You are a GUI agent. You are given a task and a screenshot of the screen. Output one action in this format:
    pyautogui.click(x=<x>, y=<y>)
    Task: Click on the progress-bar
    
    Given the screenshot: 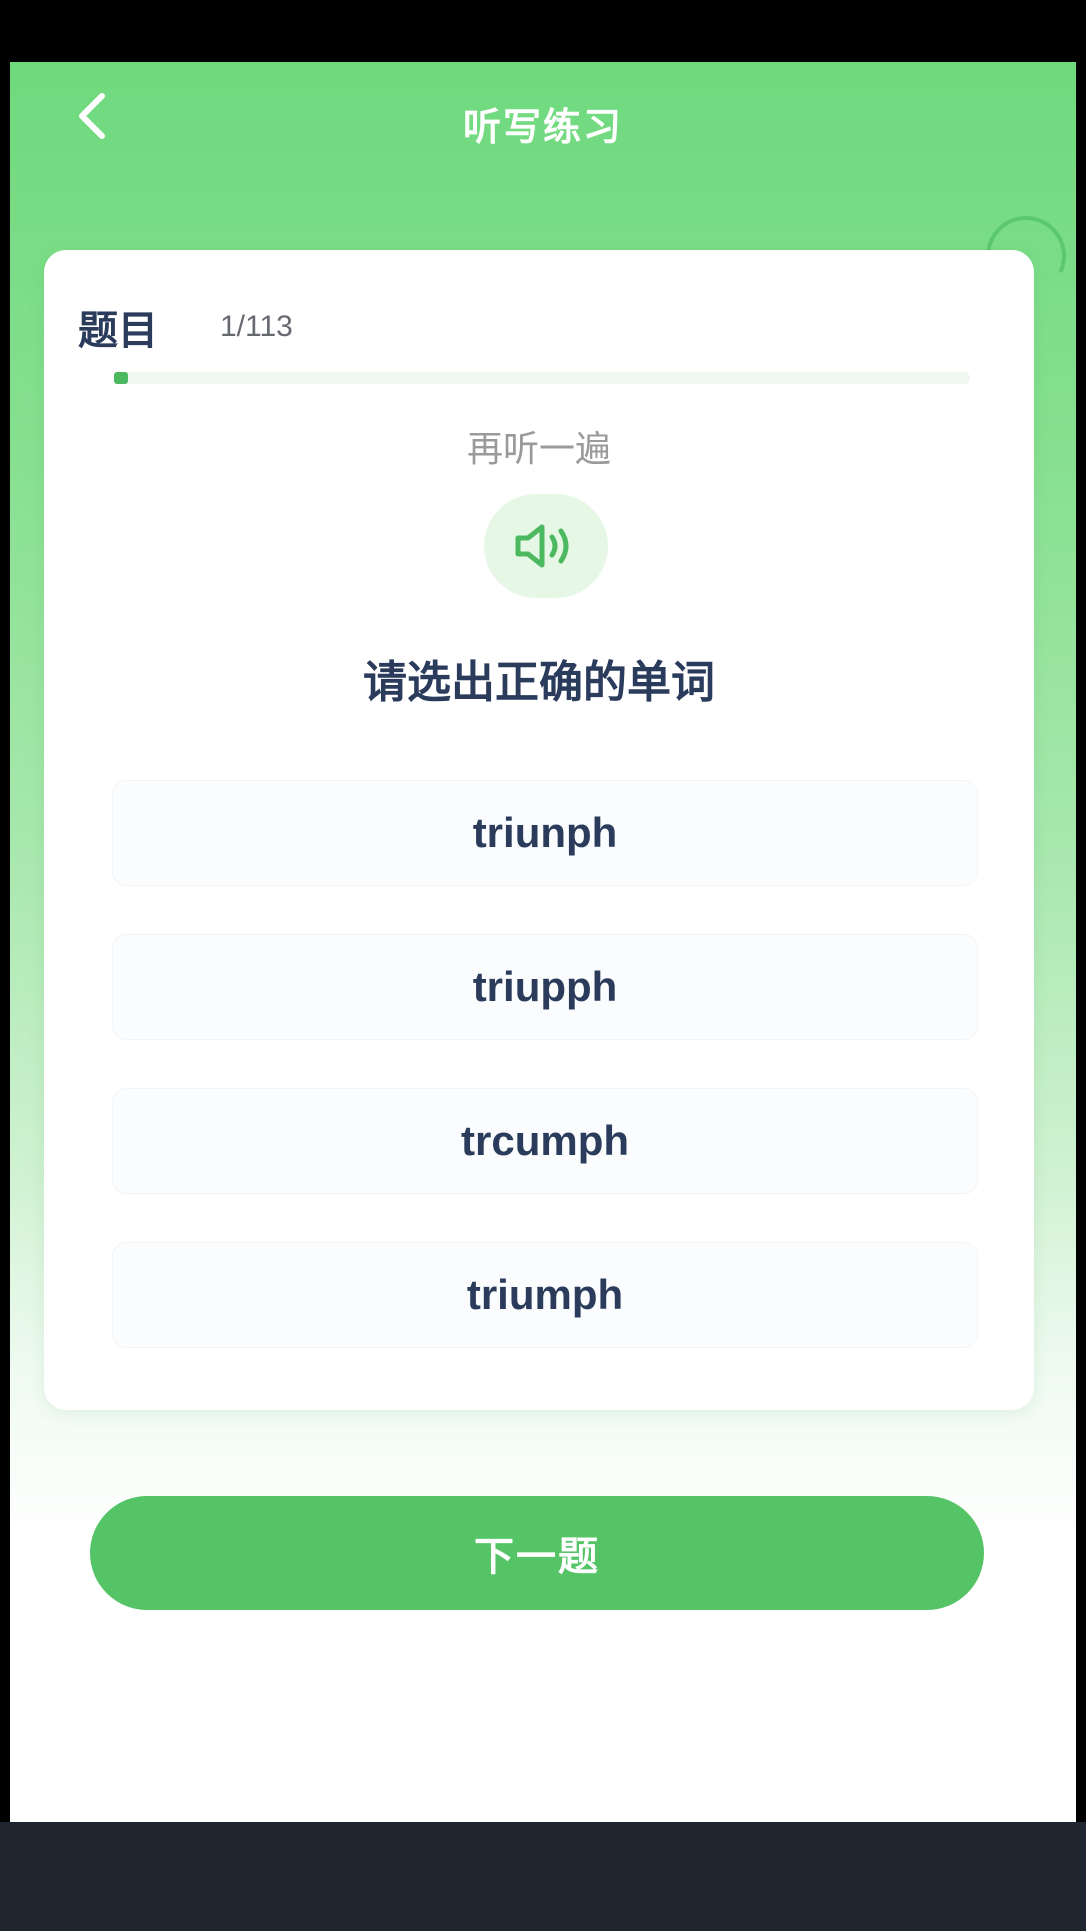 What is the action you would take?
    pyautogui.click(x=542, y=378)
    